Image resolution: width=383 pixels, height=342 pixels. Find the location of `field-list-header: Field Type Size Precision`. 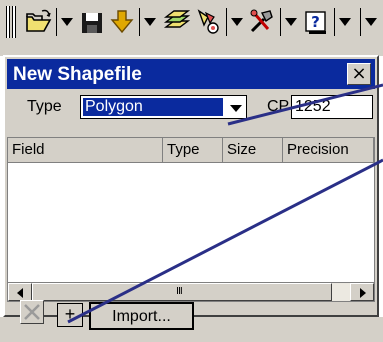

field-list-header: Field Type Size Precision is located at coordinates (191, 150).